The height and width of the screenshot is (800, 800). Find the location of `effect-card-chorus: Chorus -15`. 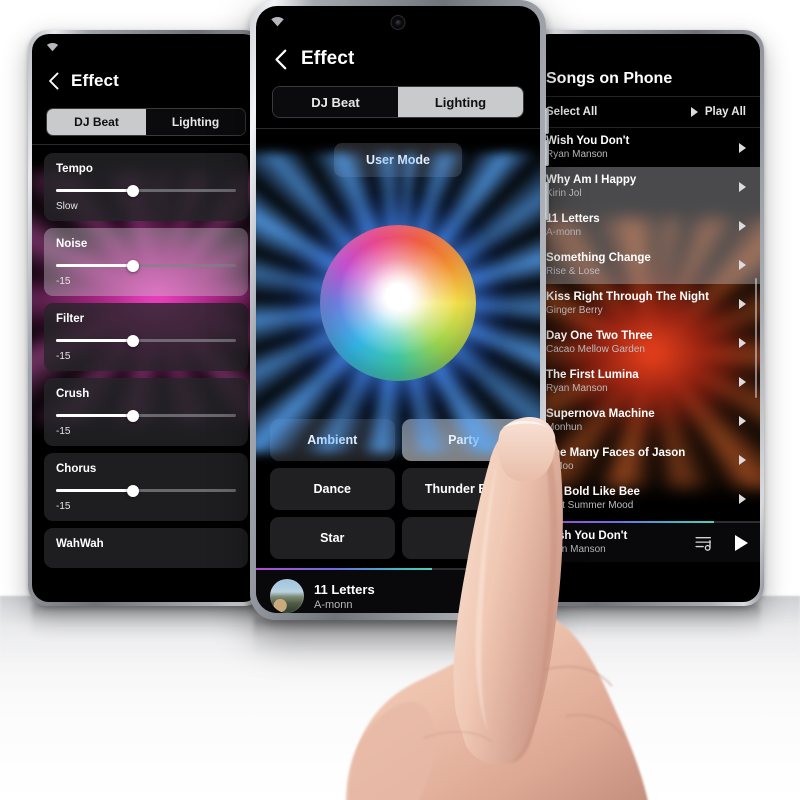

effect-card-chorus: Chorus -15 is located at coordinates (146, 487).